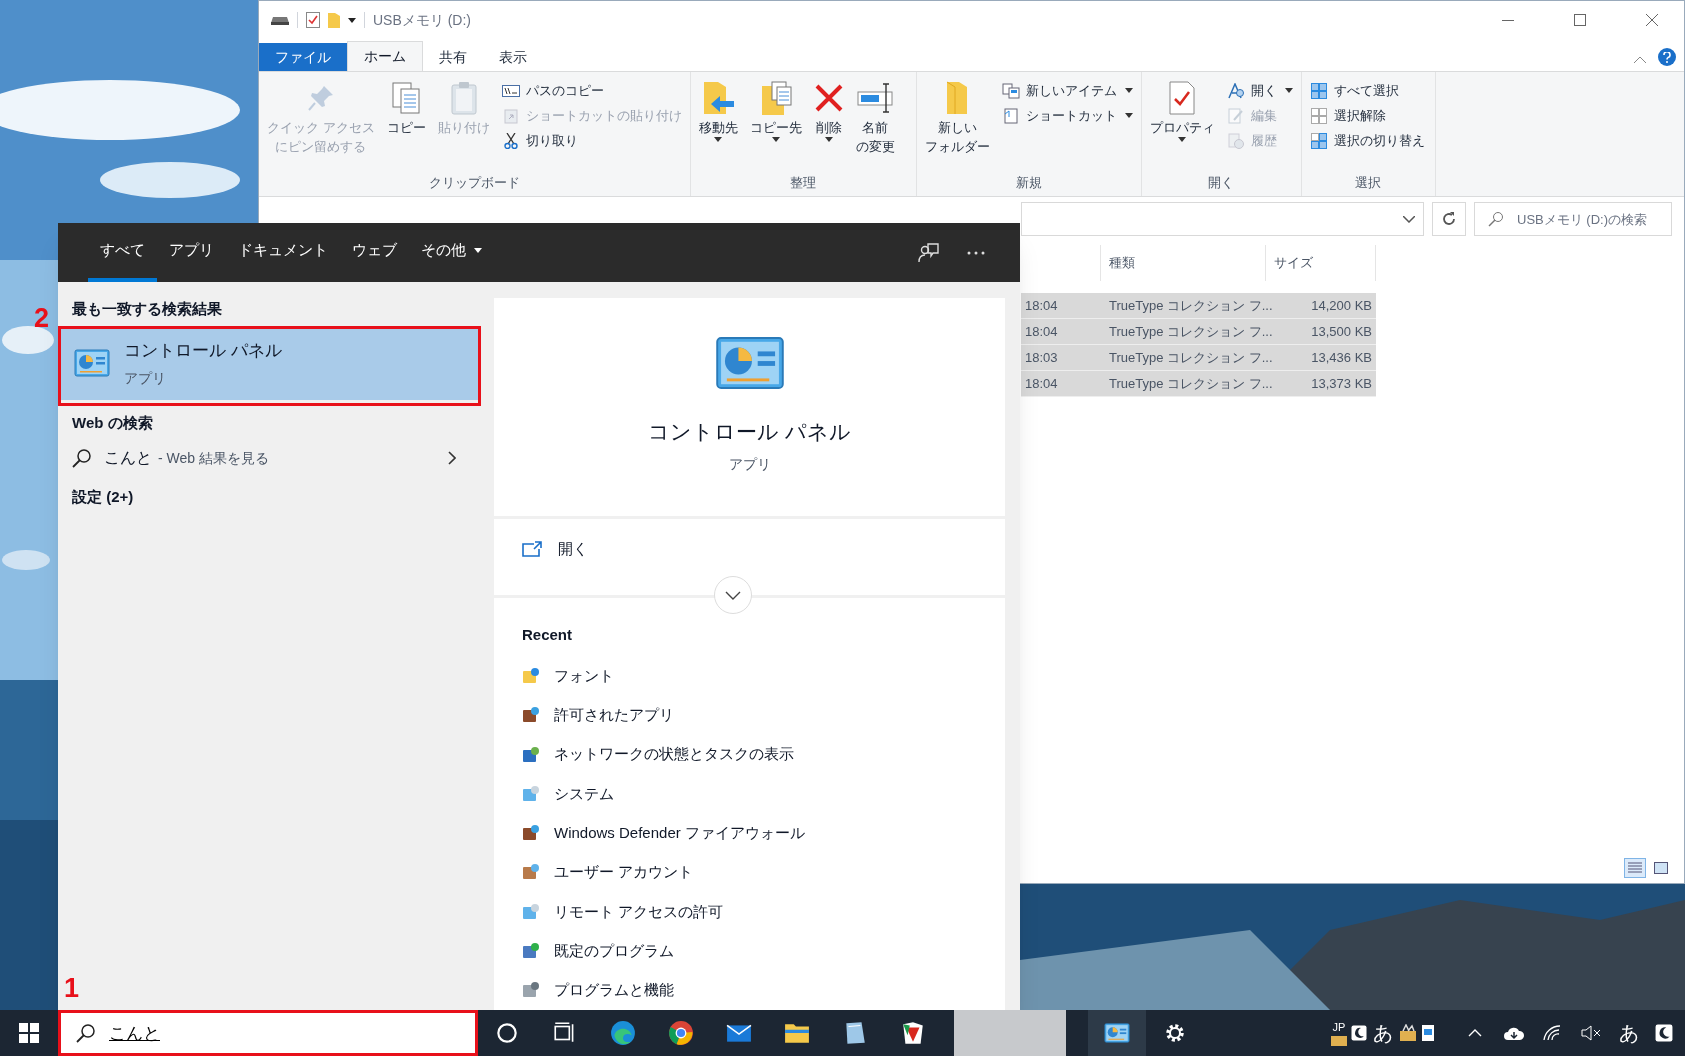 The height and width of the screenshot is (1056, 1685). Describe the element at coordinates (406, 107) in the screenshot. I see `ribbon-button: コピー` at that location.